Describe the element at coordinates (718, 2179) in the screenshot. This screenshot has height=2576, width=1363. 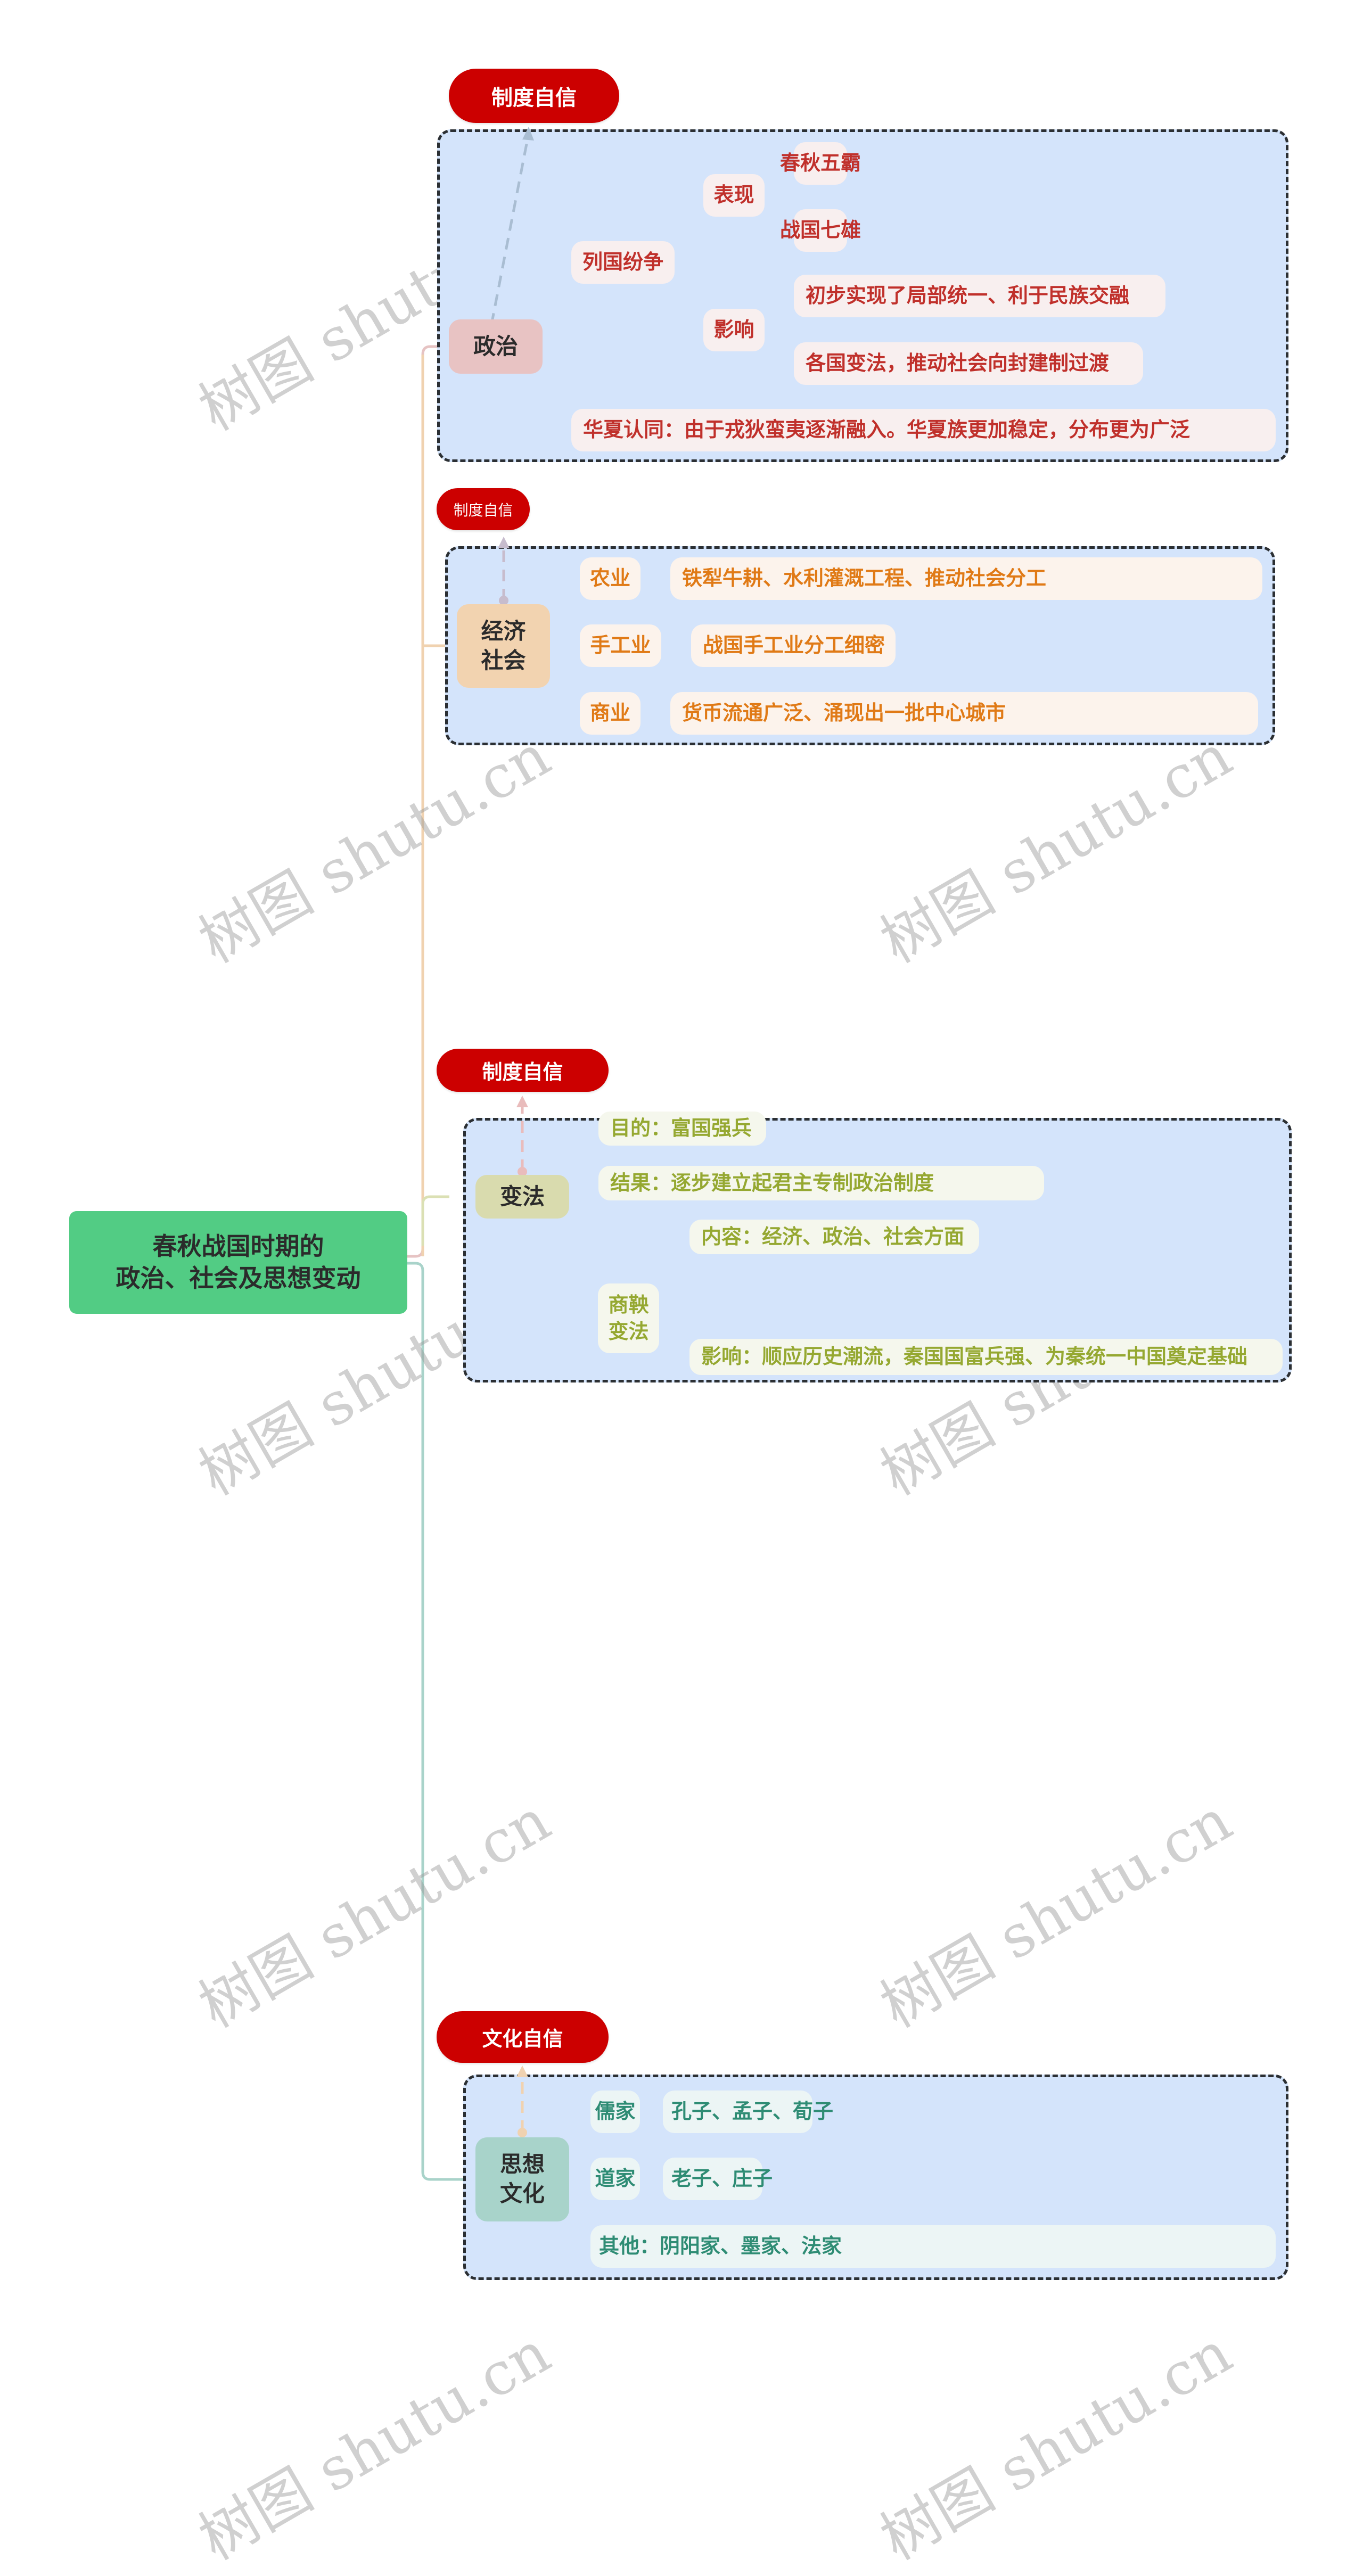
I see `leaf-taoist-thinkers: 老子、庄子` at that location.